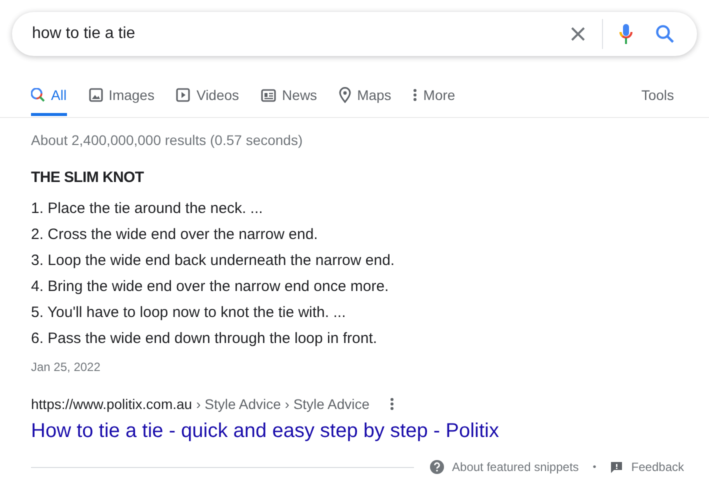  I want to click on search-tab: Maps, so click(365, 96).